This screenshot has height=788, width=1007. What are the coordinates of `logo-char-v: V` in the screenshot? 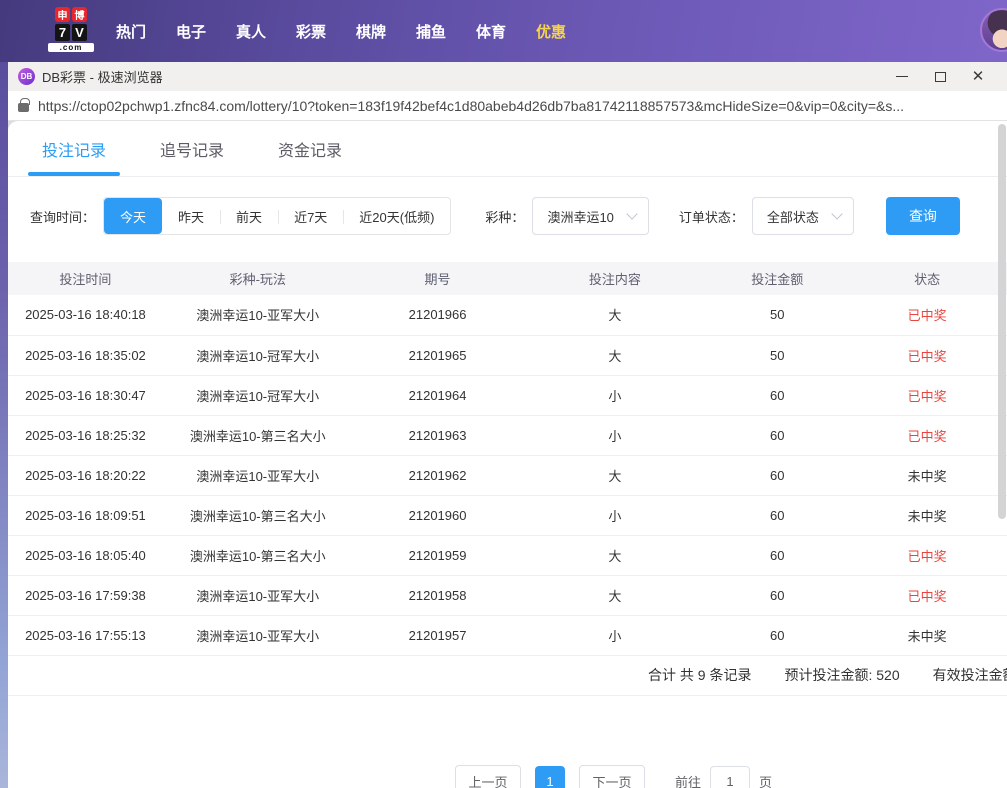 It's located at (79, 32).